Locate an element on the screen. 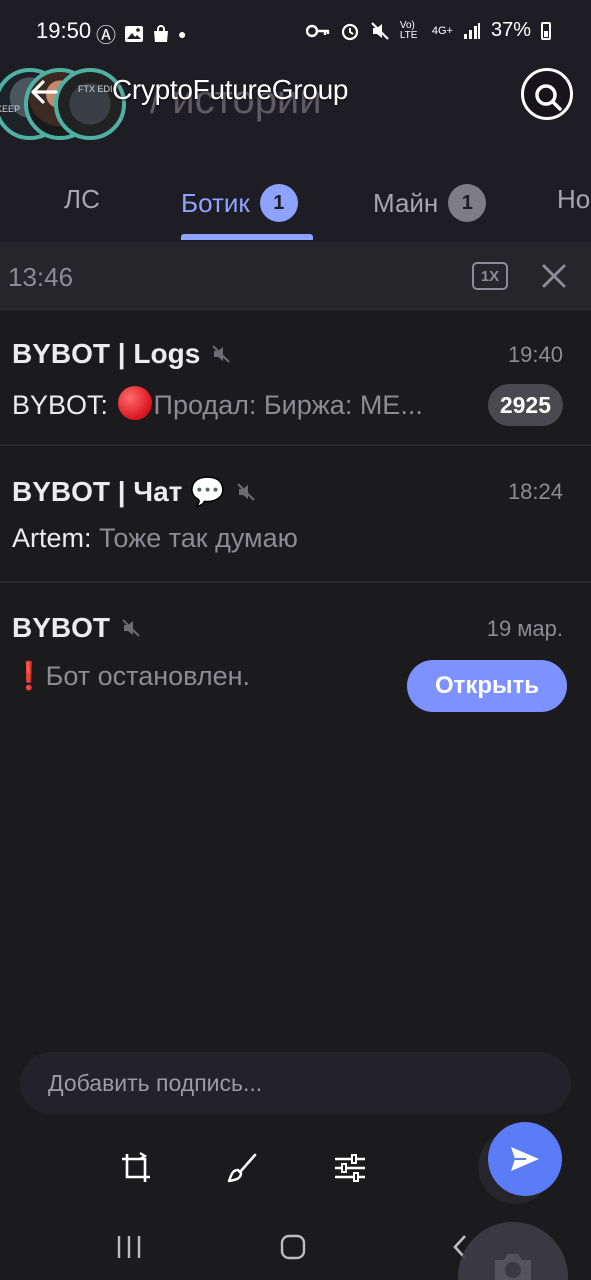  avatar-label: KEEP is located at coordinates (10, 109).